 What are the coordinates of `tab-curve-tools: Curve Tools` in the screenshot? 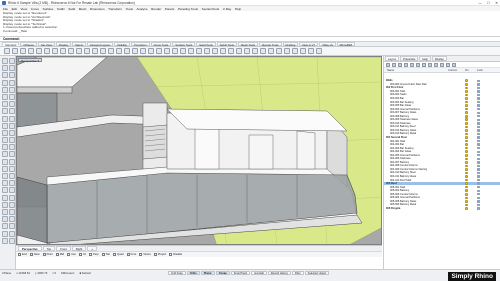 It's located at (161, 44).